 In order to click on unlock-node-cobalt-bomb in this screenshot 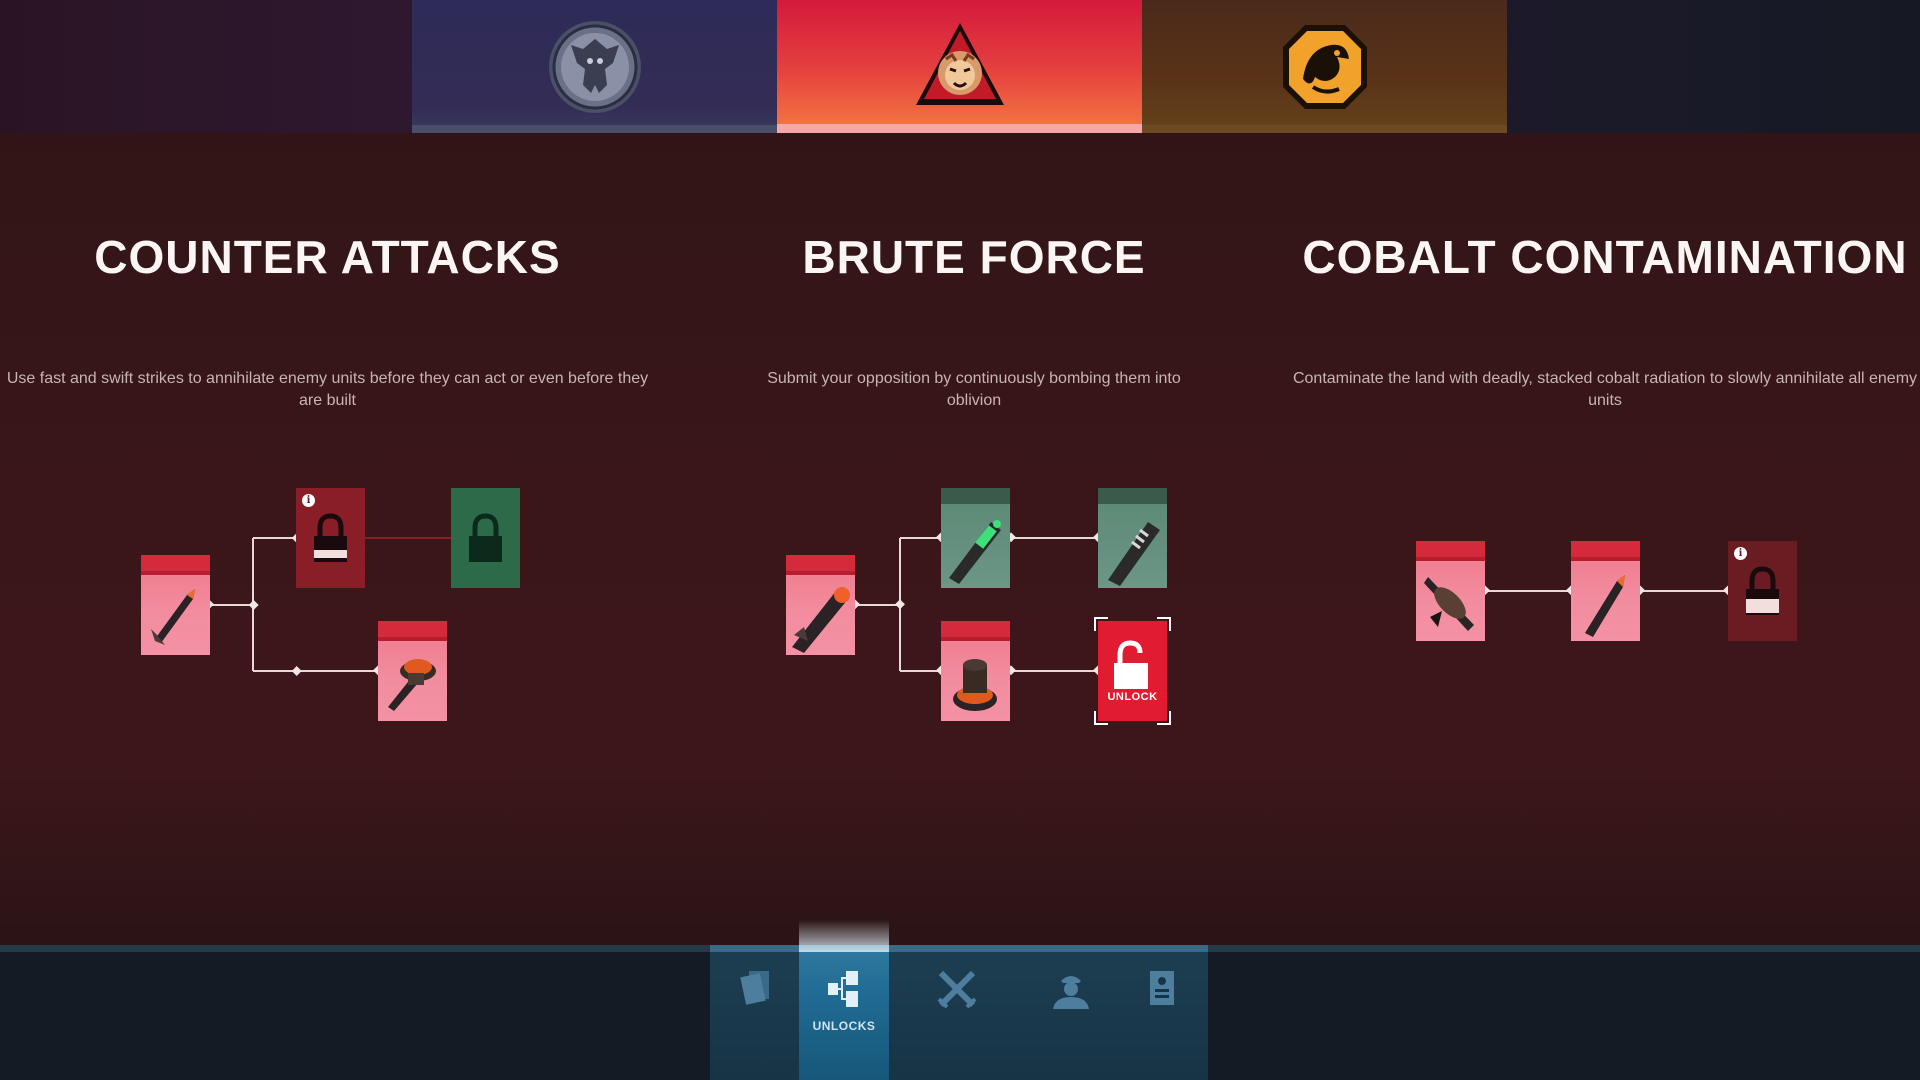, I will do `click(1450, 591)`.